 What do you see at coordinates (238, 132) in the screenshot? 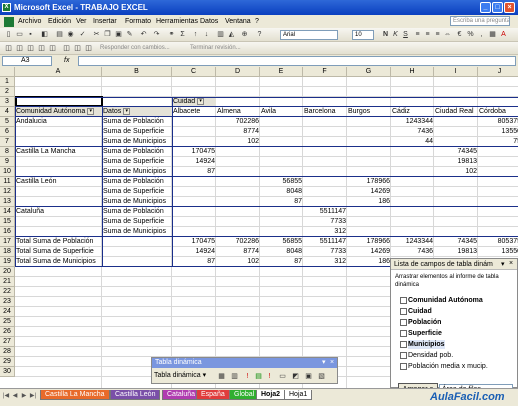
I see `pivot-value-cell: 8774` at bounding box center [238, 132].